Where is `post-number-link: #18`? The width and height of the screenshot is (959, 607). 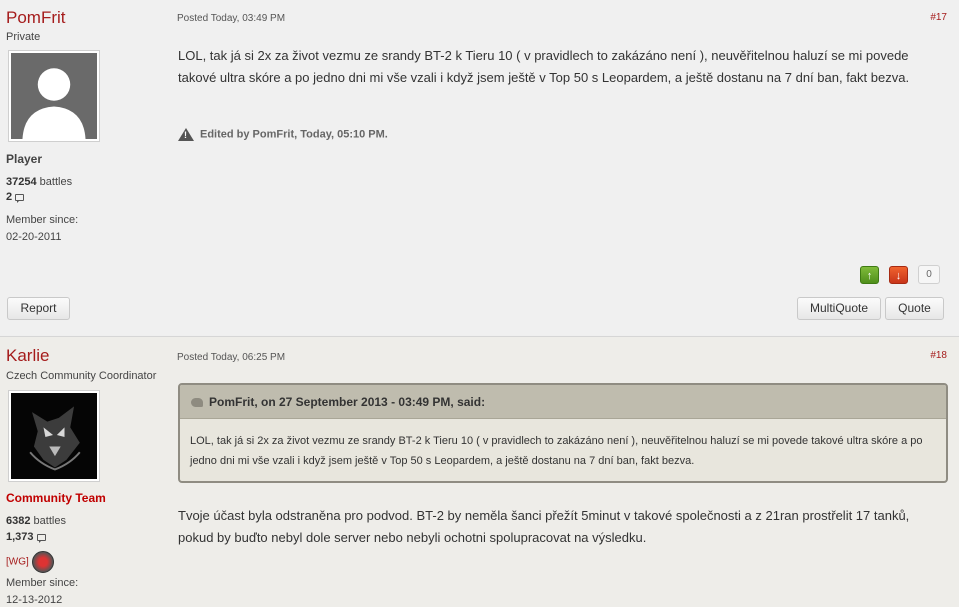
post-number-link: #18 is located at coordinates (938, 355).